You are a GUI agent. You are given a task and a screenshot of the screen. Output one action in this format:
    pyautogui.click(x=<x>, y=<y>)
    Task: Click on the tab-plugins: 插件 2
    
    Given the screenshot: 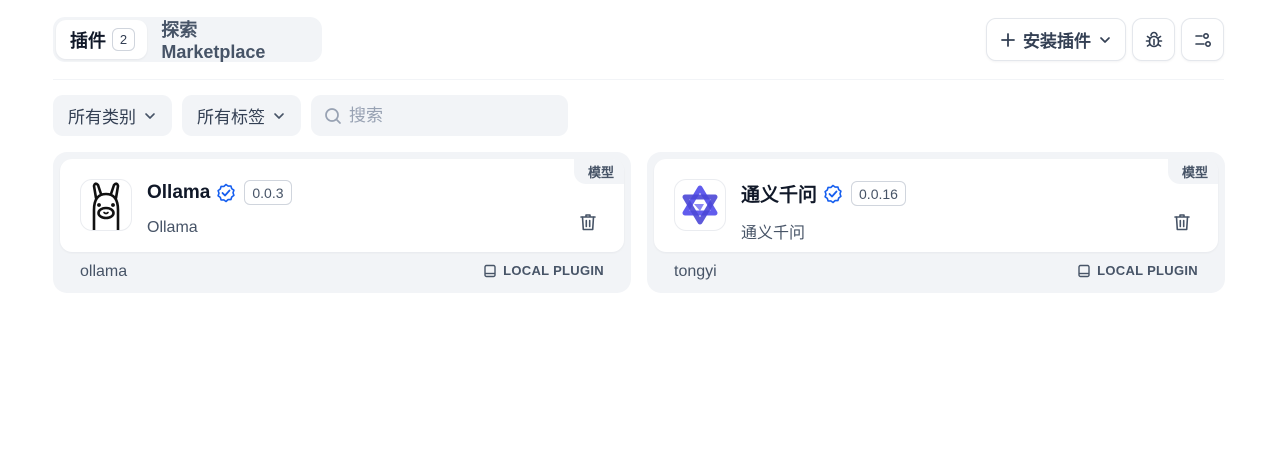 What is the action you would take?
    pyautogui.click(x=102, y=39)
    